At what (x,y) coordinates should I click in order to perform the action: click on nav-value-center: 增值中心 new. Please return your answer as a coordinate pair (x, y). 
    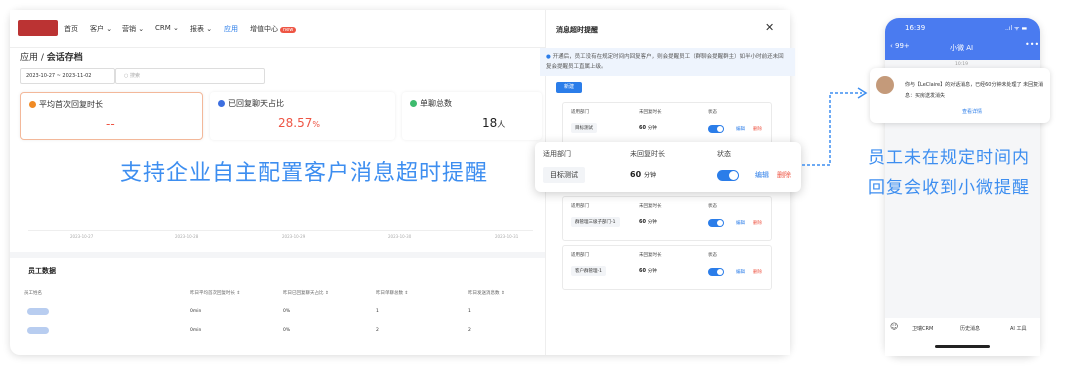
    Looking at the image, I should click on (273, 29).